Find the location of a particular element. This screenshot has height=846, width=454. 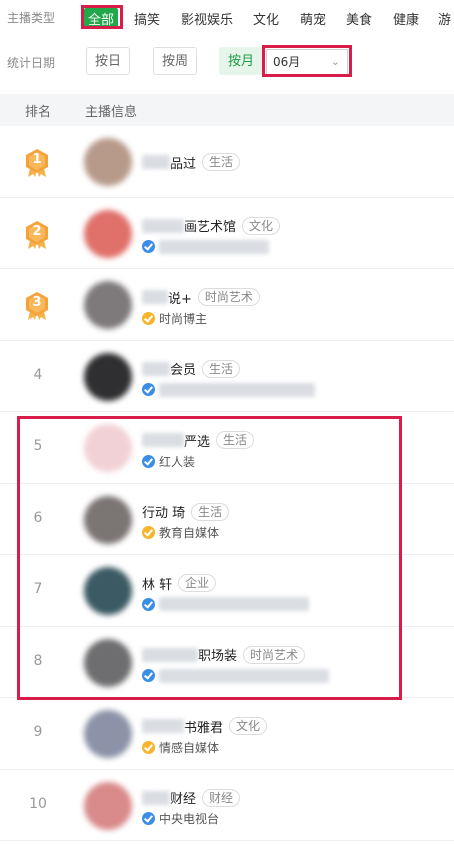

rank-medal: 2 is located at coordinates (37, 234).